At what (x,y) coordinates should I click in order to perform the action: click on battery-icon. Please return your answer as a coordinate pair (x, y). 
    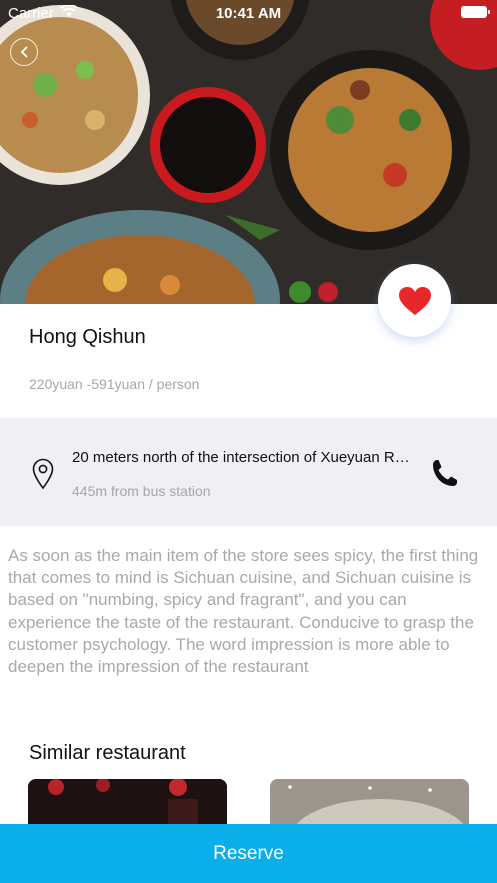
    Looking at the image, I should click on (475, 12).